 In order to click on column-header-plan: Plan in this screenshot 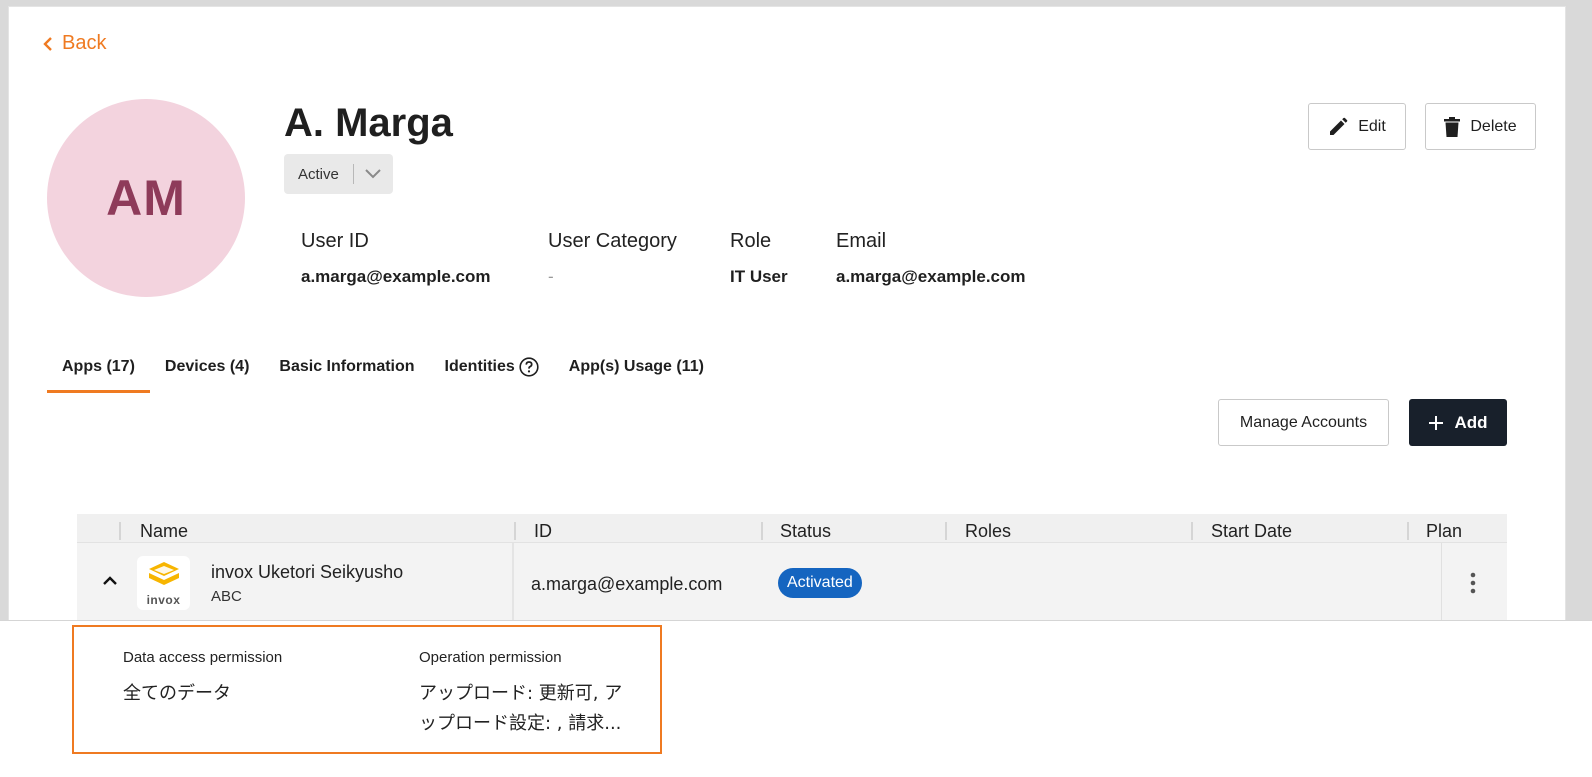, I will do `click(1444, 531)`.